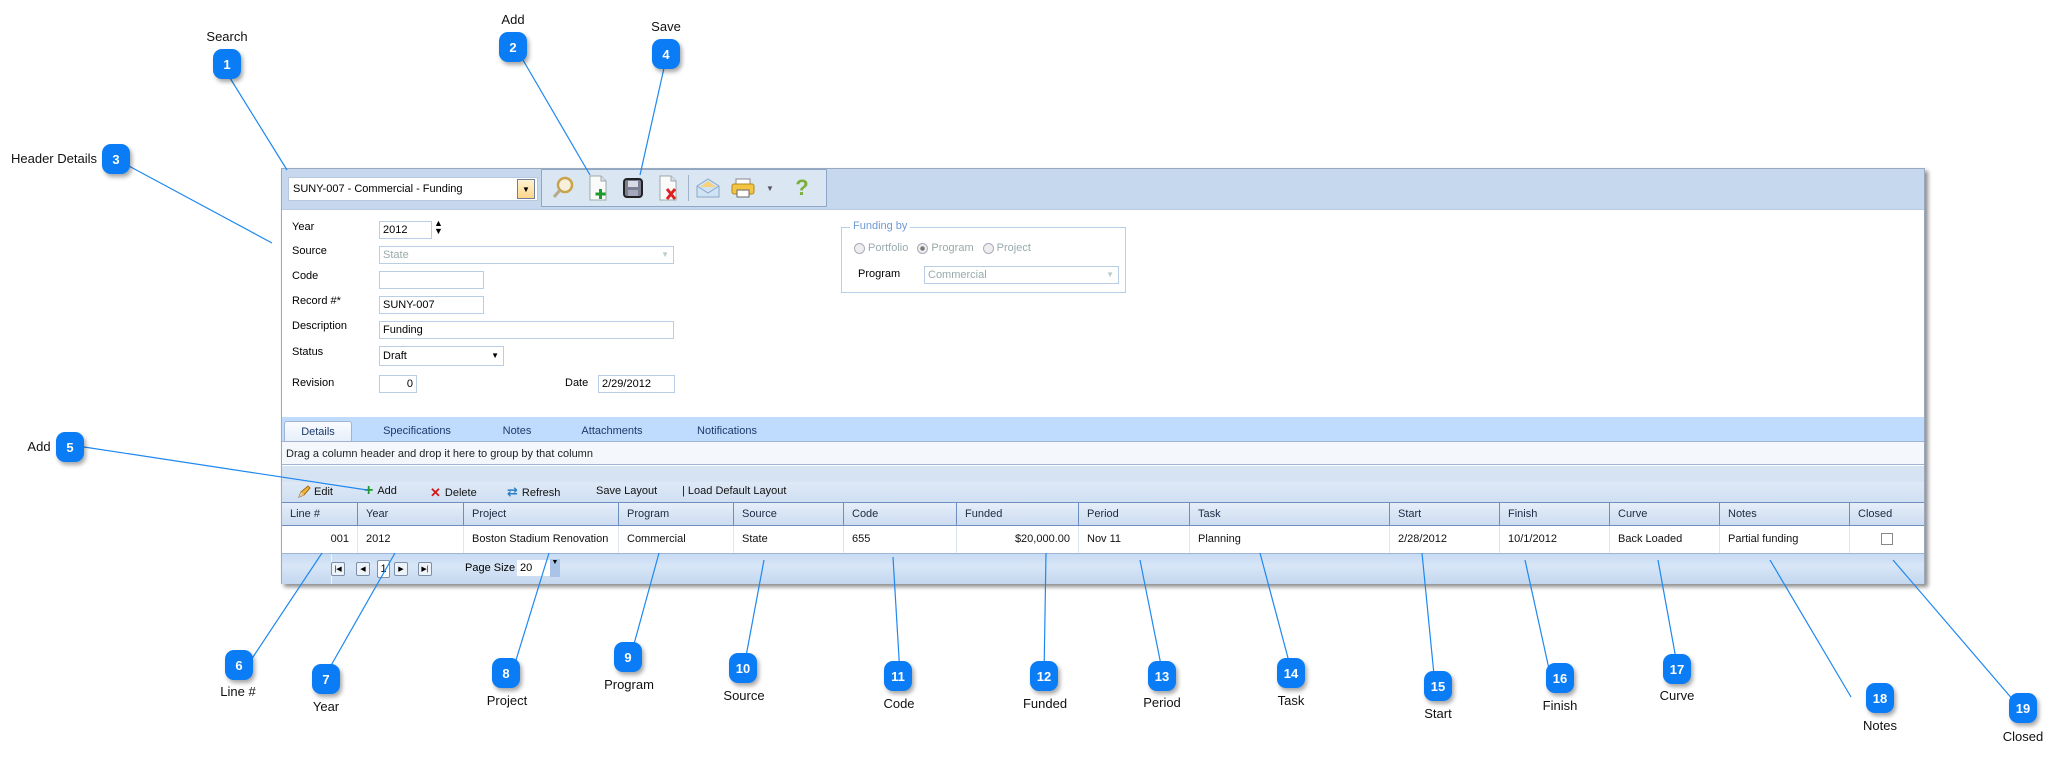  Describe the element at coordinates (2023, 736) in the screenshot. I see `callout-label-closed: Closed` at that location.